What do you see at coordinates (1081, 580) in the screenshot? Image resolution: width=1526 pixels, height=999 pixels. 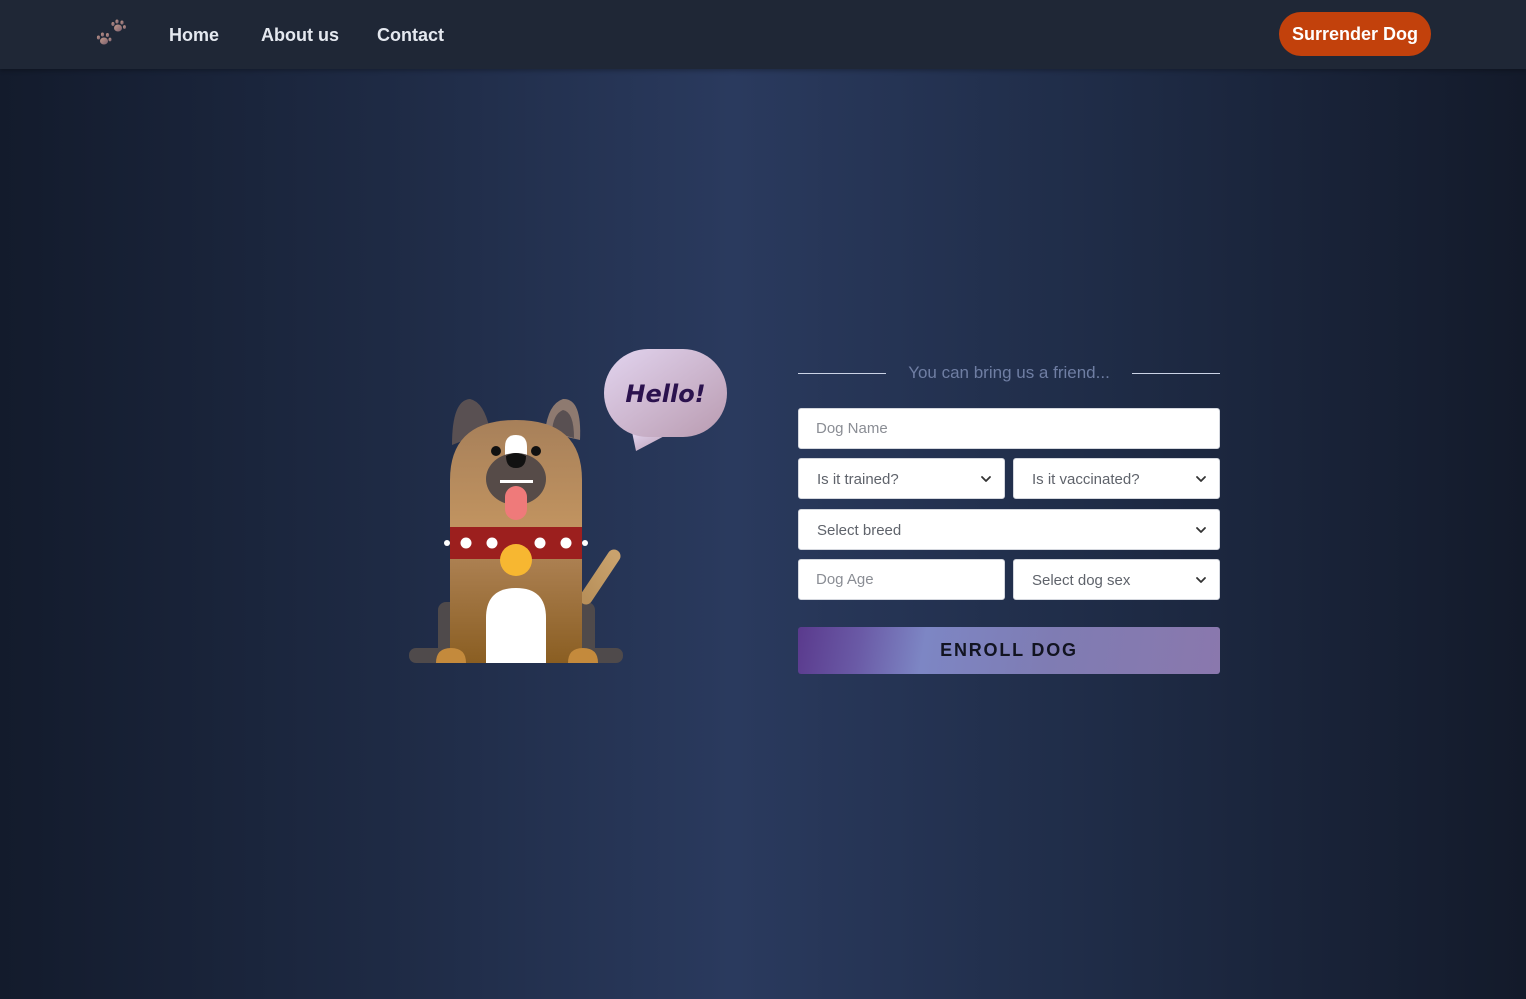 I see `dog-sex-select-value: Select dog sex` at bounding box center [1081, 580].